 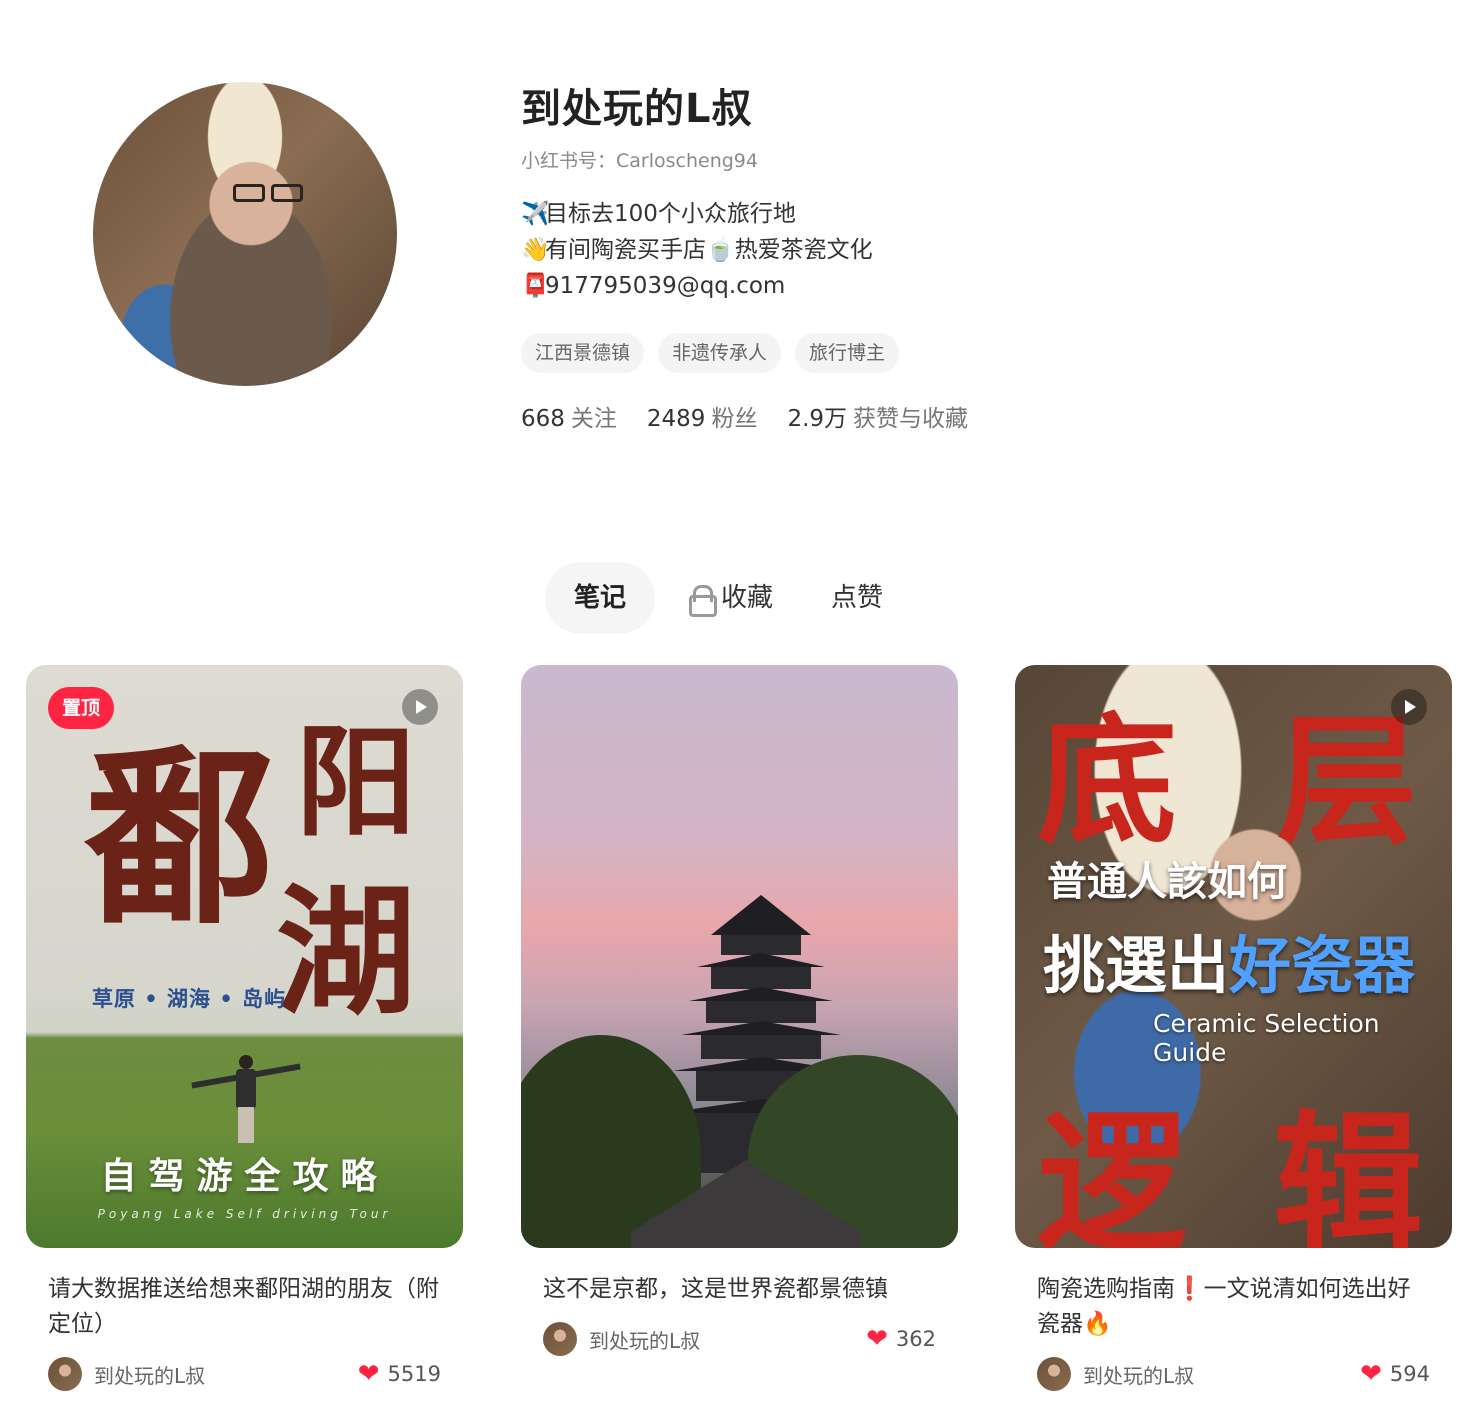 What do you see at coordinates (244, 1214) in the screenshot?
I see `cover-caption: Poyang Lake Self driving Tour` at bounding box center [244, 1214].